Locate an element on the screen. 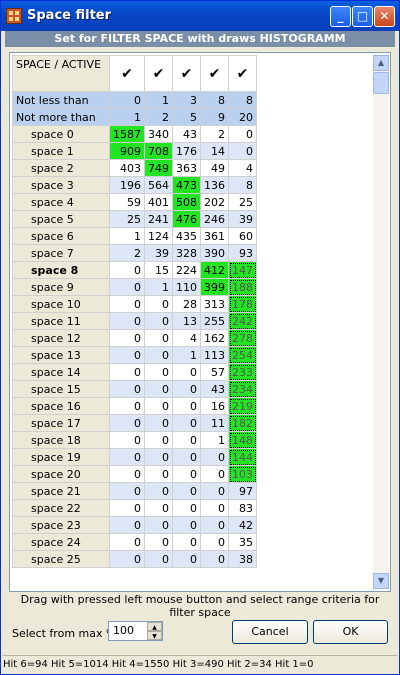  histogram-cell: 83 is located at coordinates (242, 508).